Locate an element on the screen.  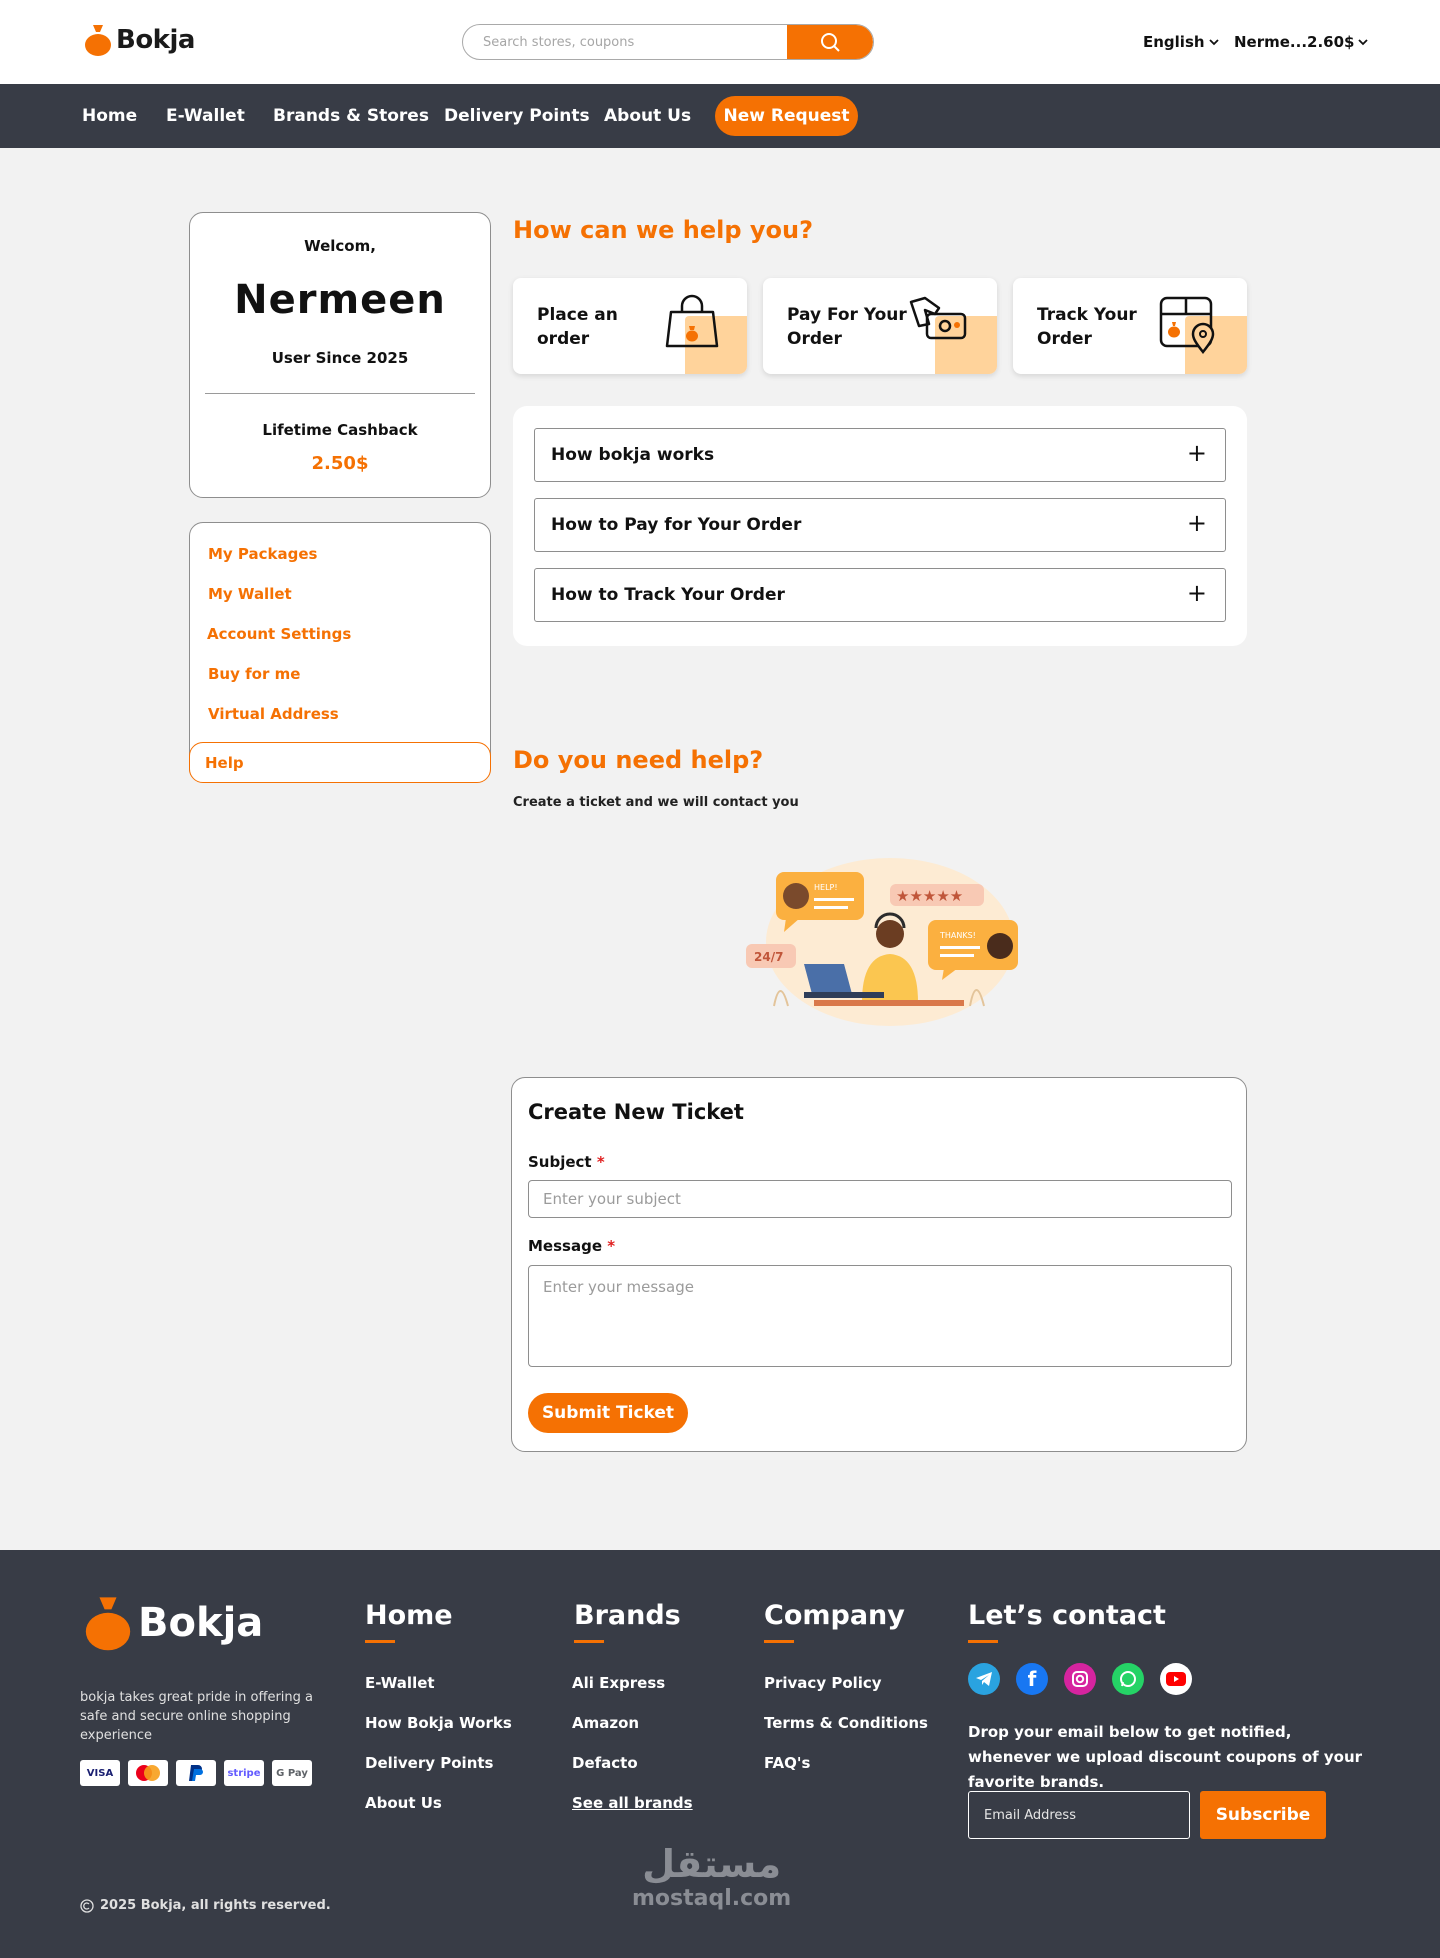
google-pay-icon: G Pay is located at coordinates (292, 1773).